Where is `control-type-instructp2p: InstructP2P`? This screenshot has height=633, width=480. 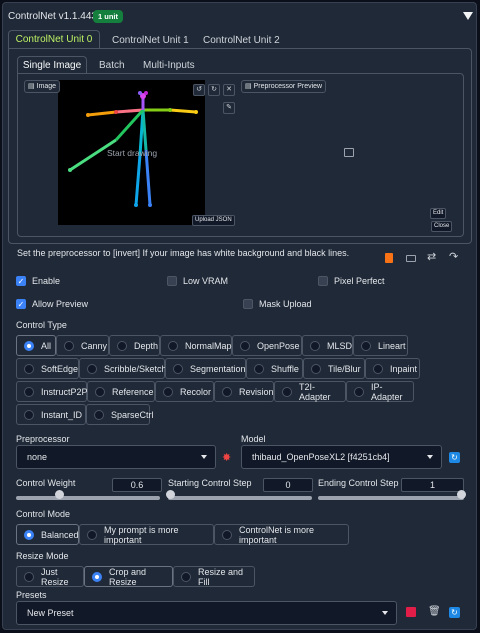
control-type-instructp2p: InstructP2P is located at coordinates (52, 391).